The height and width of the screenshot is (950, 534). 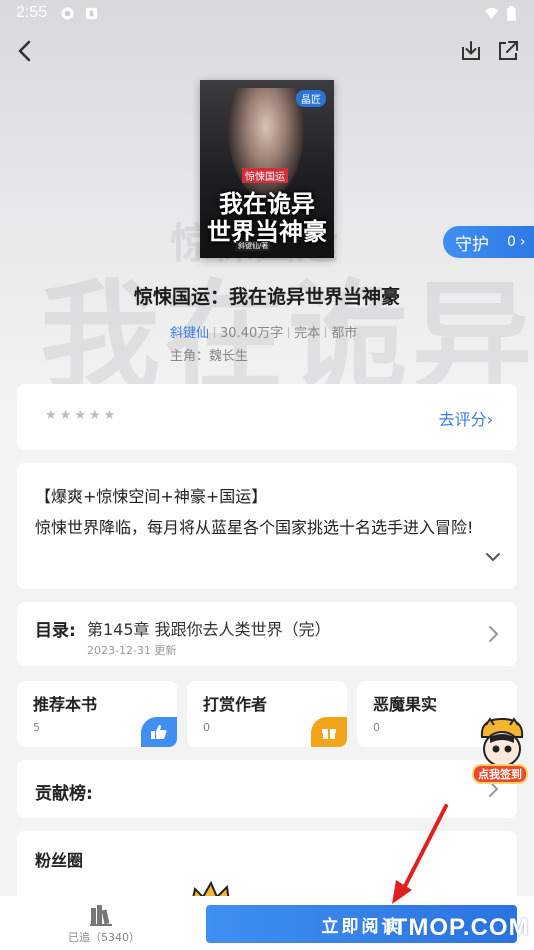 I want to click on guard-count: 0, so click(x=511, y=242).